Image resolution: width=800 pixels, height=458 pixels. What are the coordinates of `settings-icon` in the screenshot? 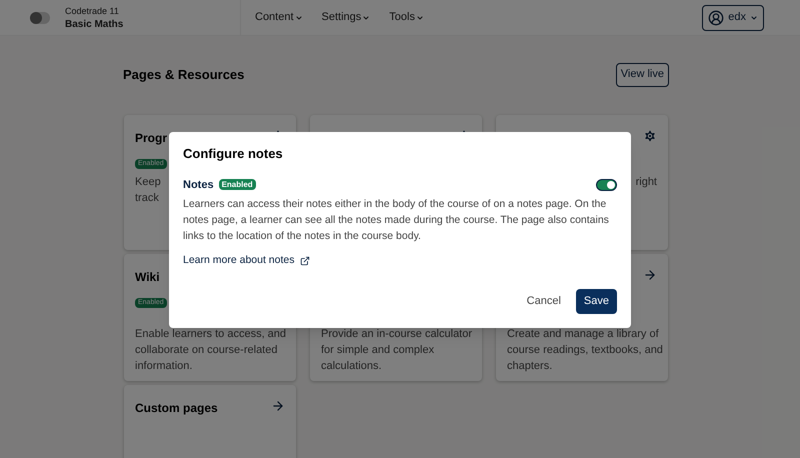 It's located at (650, 136).